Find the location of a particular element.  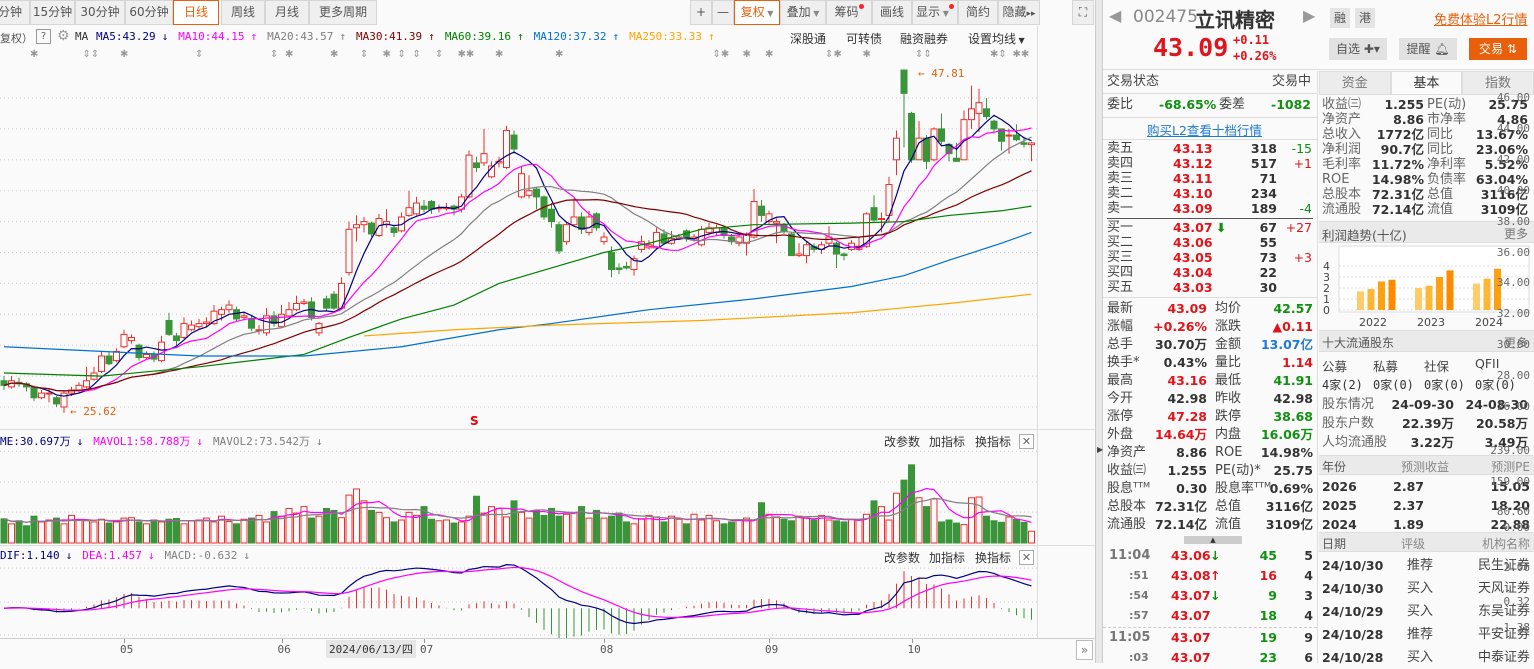

panel-tool-button: 换指标 is located at coordinates (993, 441).